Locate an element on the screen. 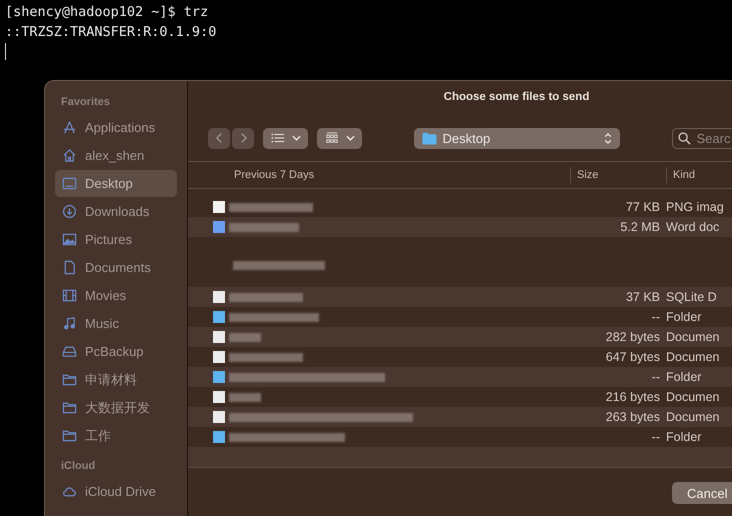 Image resolution: width=732 pixels, height=516 pixels. dialog-title: Choose some files to send is located at coordinates (516, 97).